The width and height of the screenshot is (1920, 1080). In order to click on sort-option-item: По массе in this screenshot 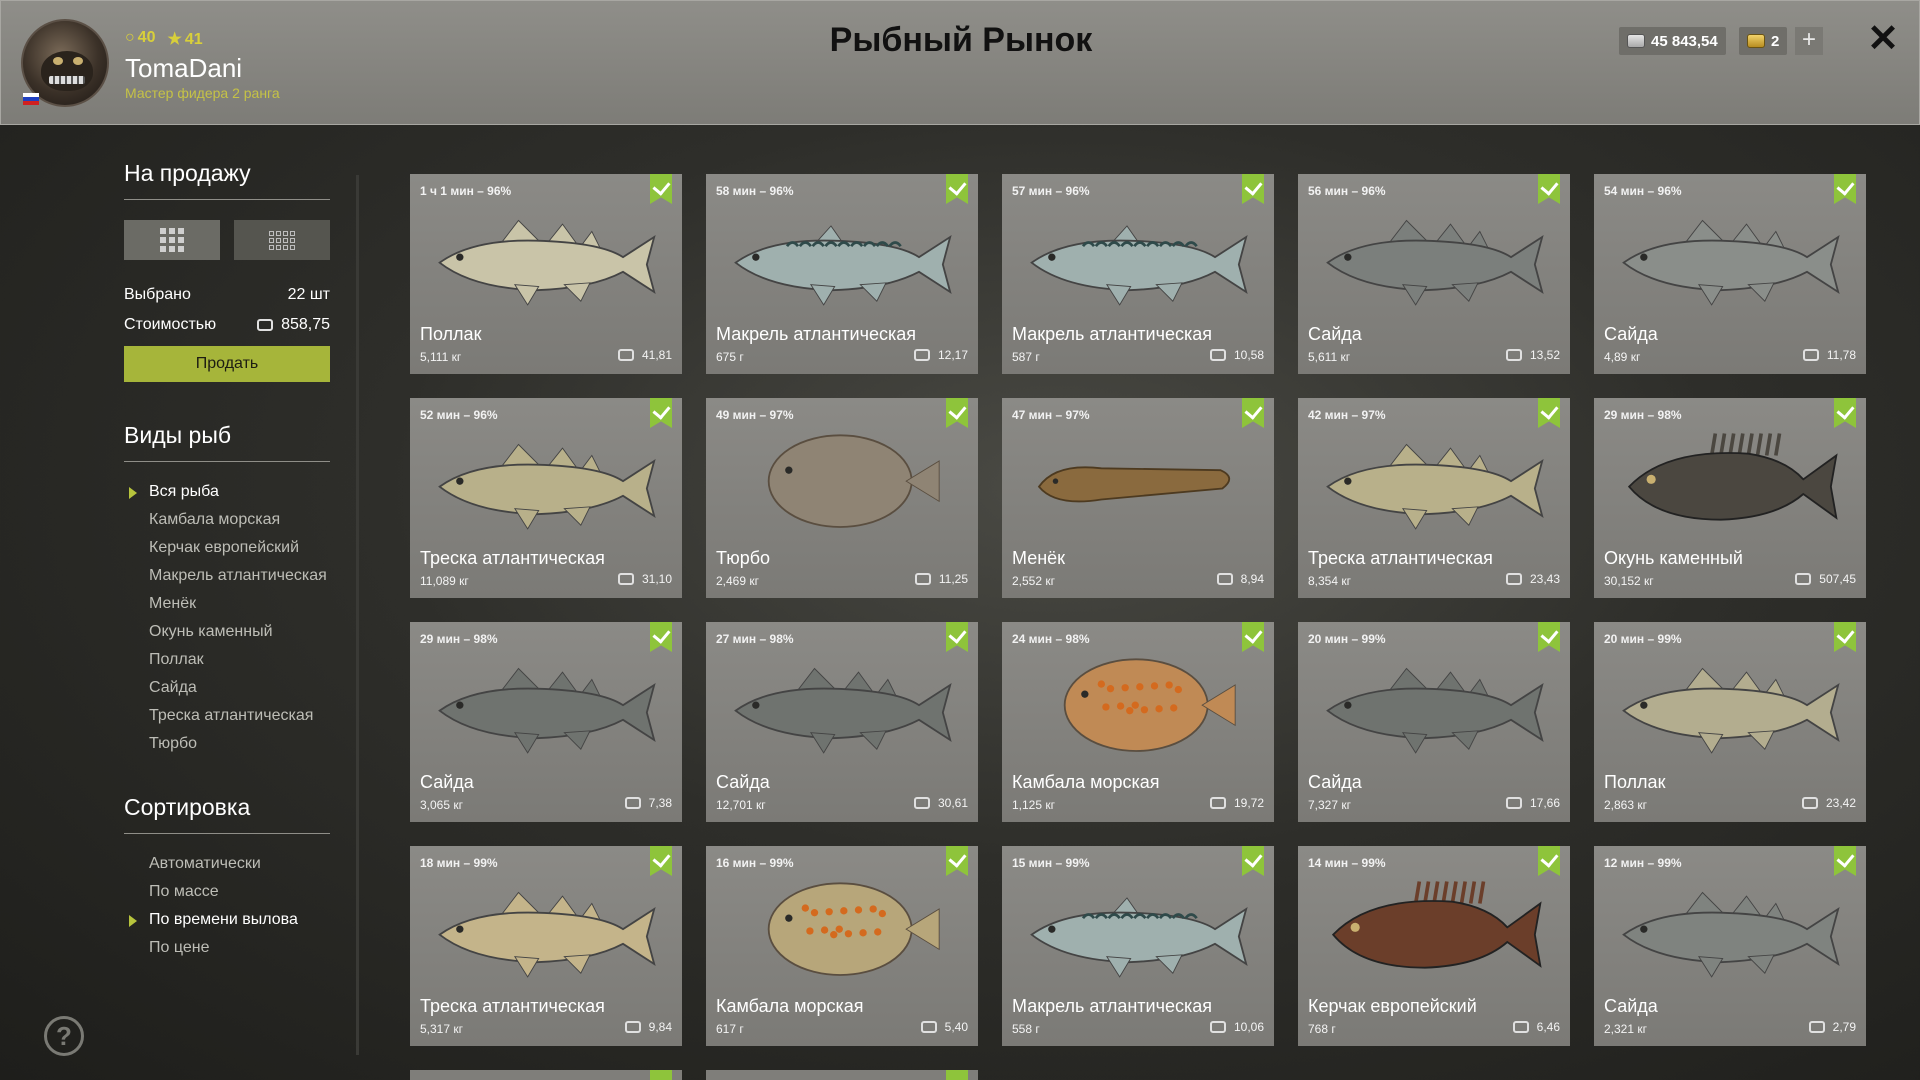, I will do `click(239, 892)`.